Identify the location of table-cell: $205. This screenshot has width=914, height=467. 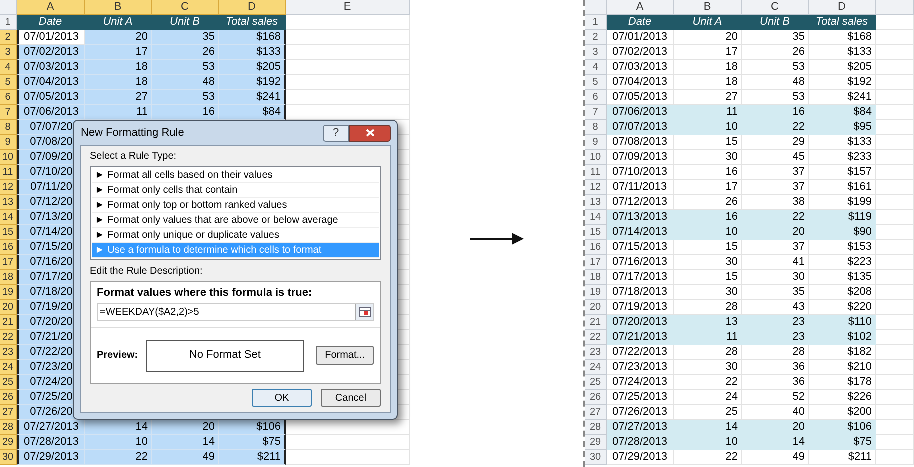
(252, 67).